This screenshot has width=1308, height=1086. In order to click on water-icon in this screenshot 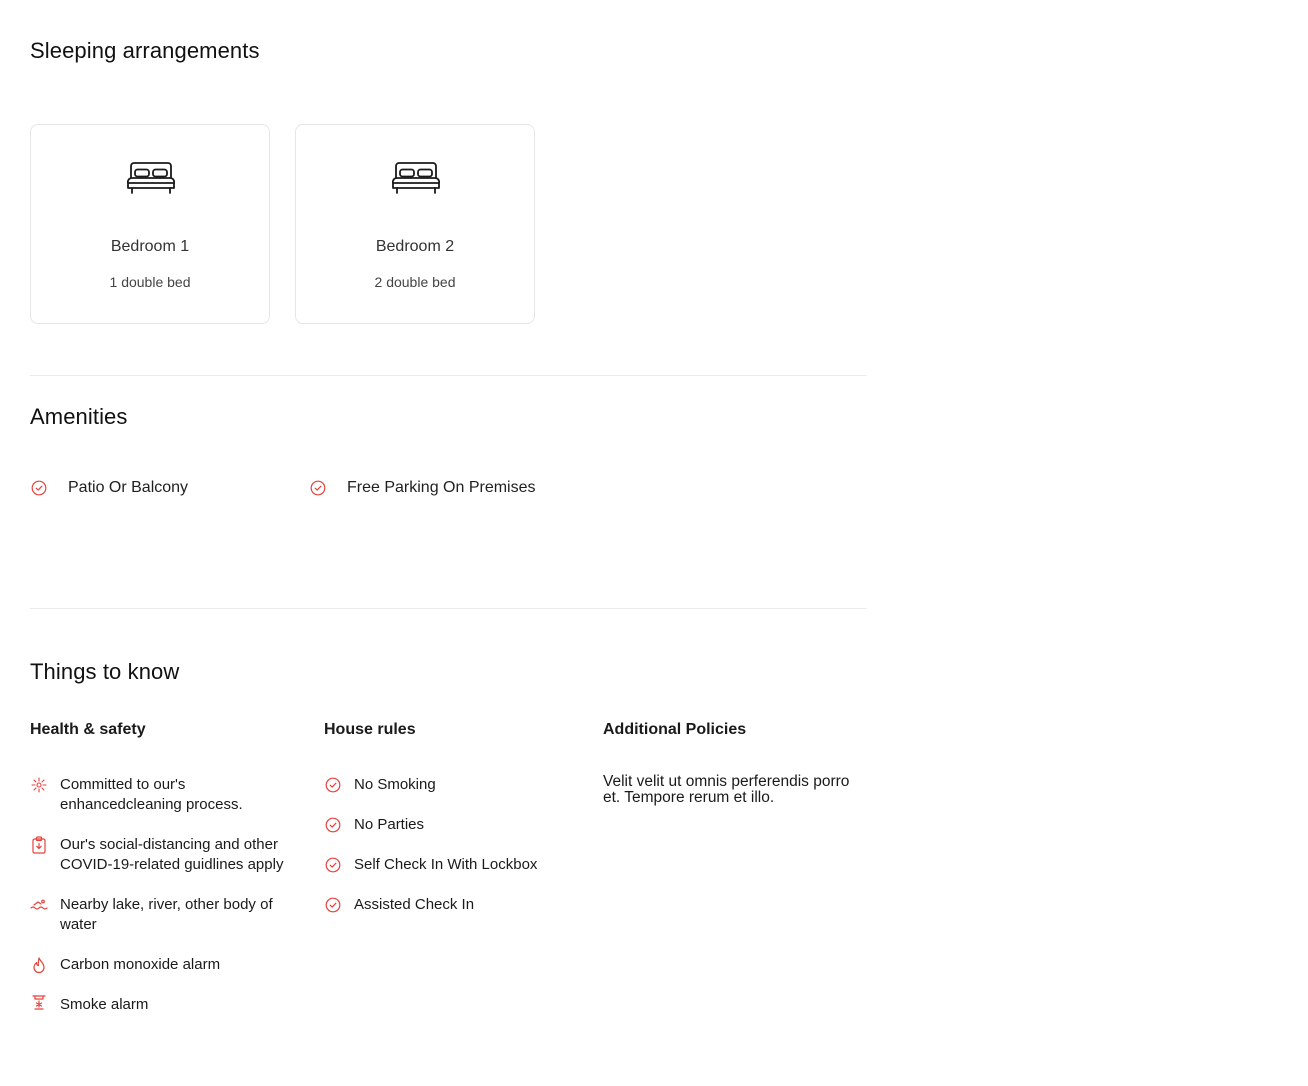, I will do `click(39, 904)`.